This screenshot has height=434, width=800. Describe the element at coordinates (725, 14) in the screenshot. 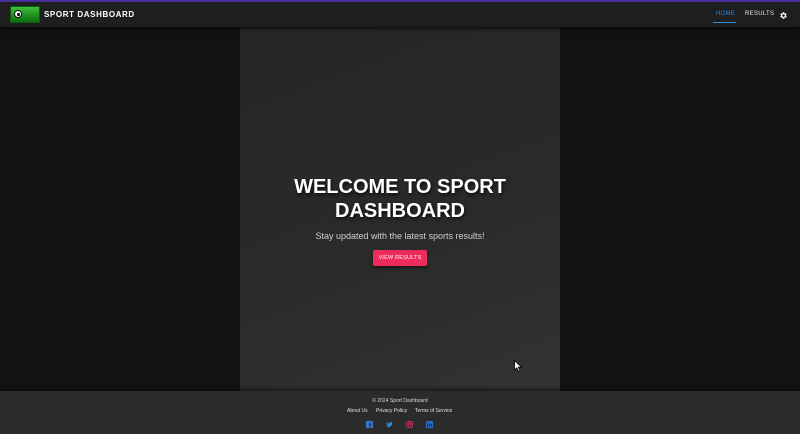

I see `nav-home-link: HOME` at that location.